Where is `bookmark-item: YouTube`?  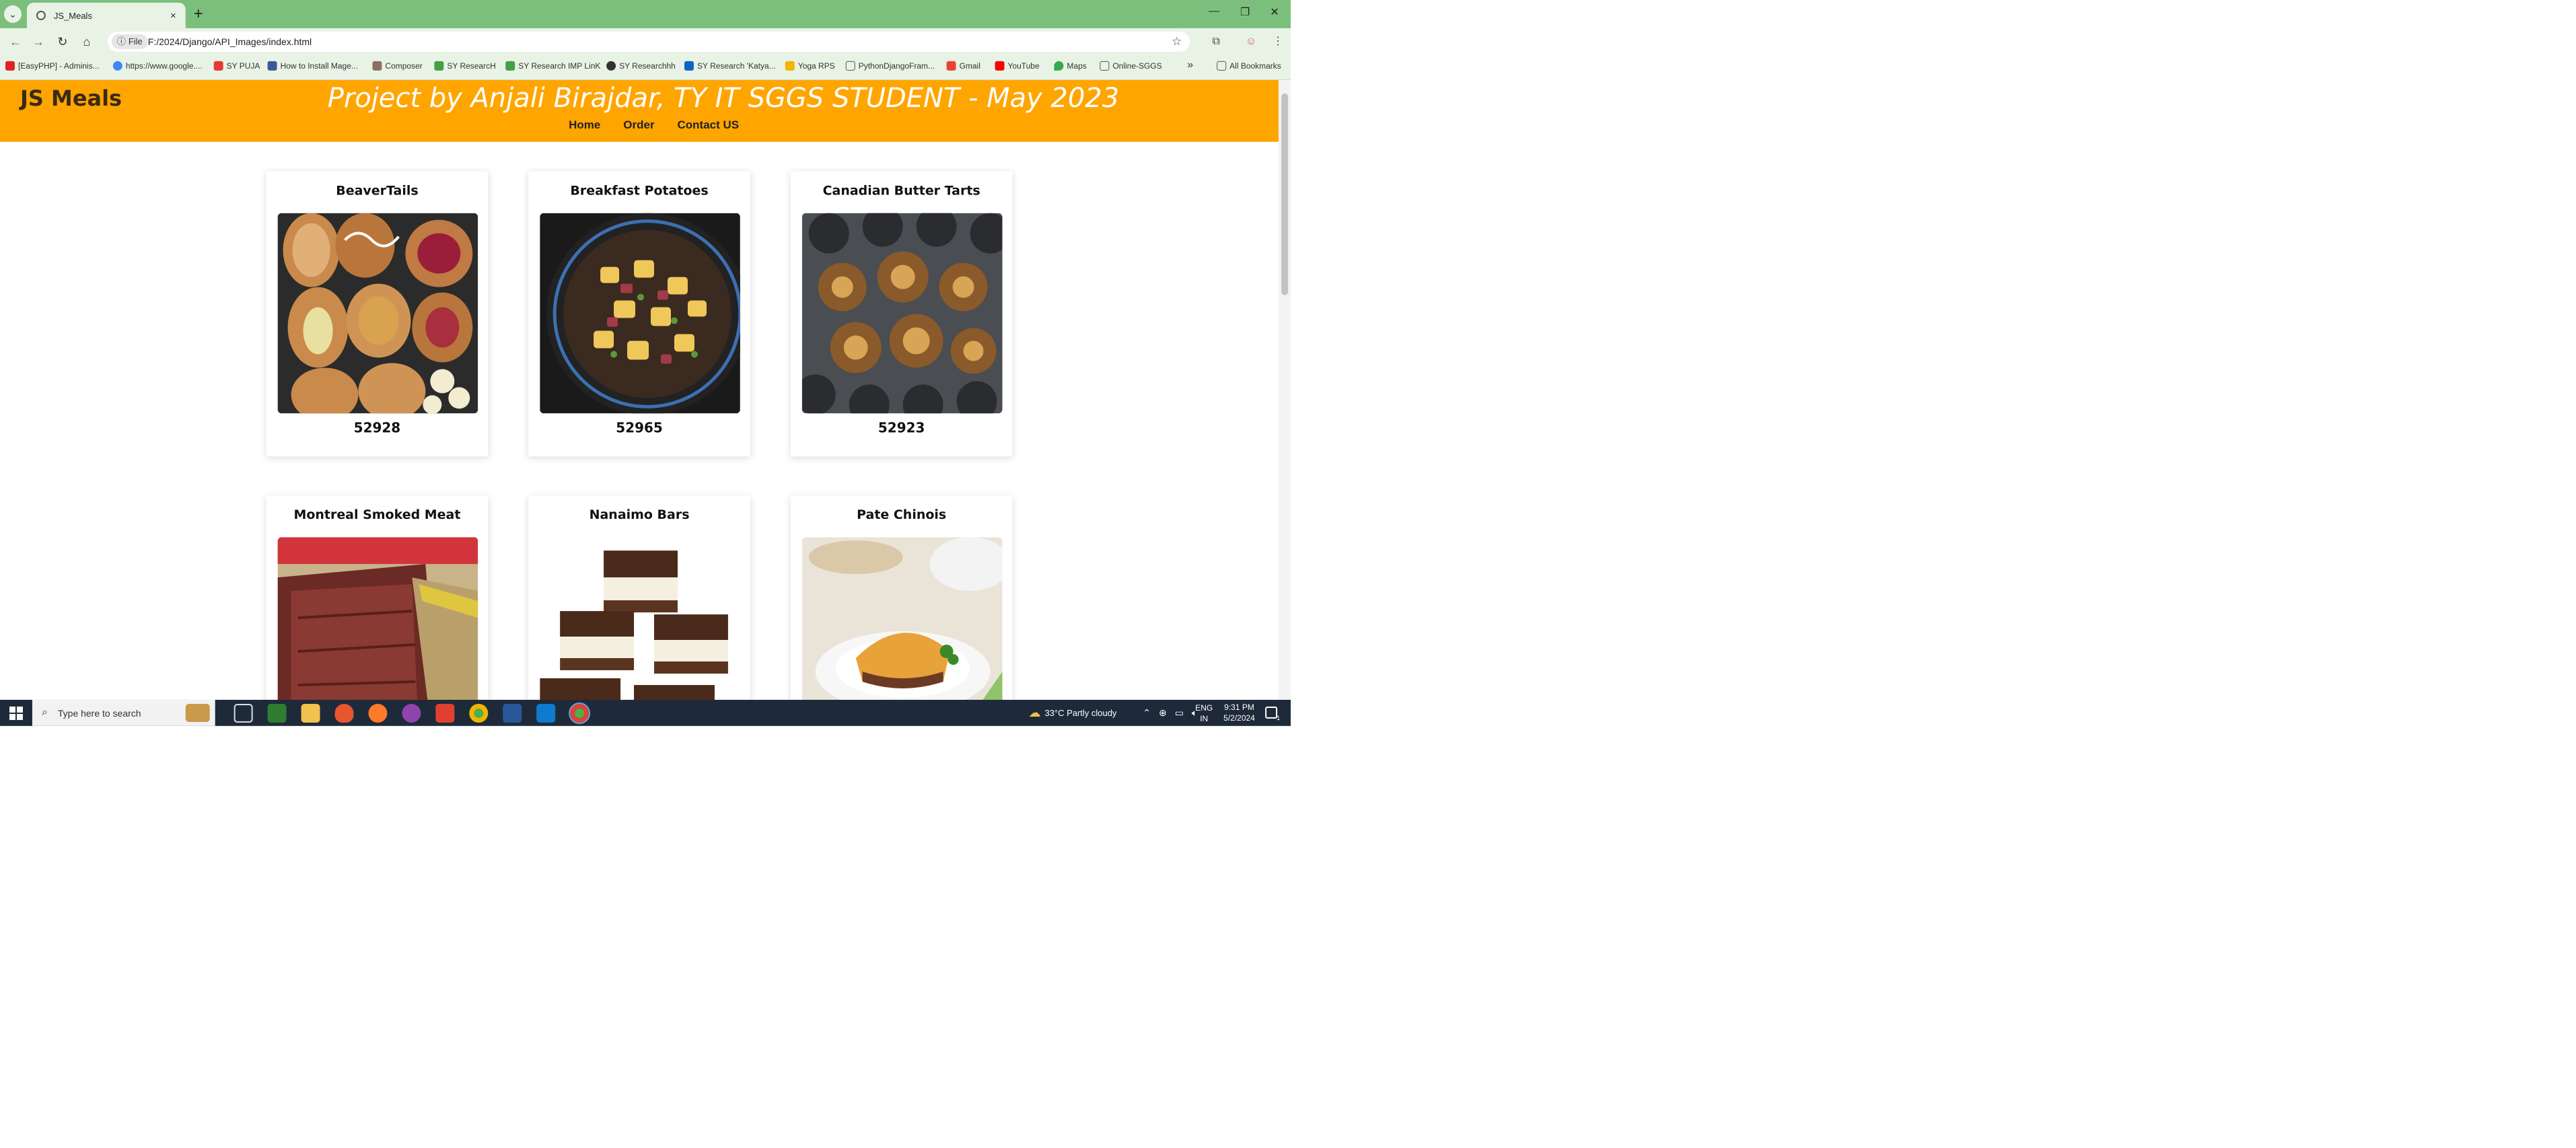 bookmark-item: YouTube is located at coordinates (1018, 66).